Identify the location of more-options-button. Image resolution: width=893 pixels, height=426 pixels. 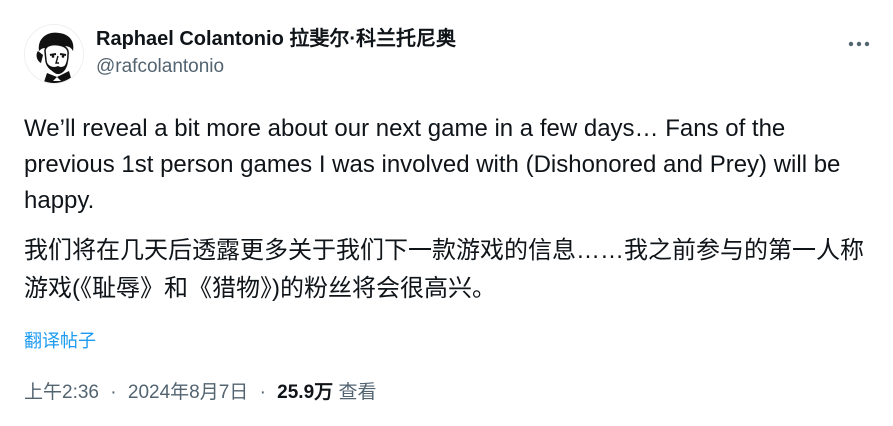
(859, 44).